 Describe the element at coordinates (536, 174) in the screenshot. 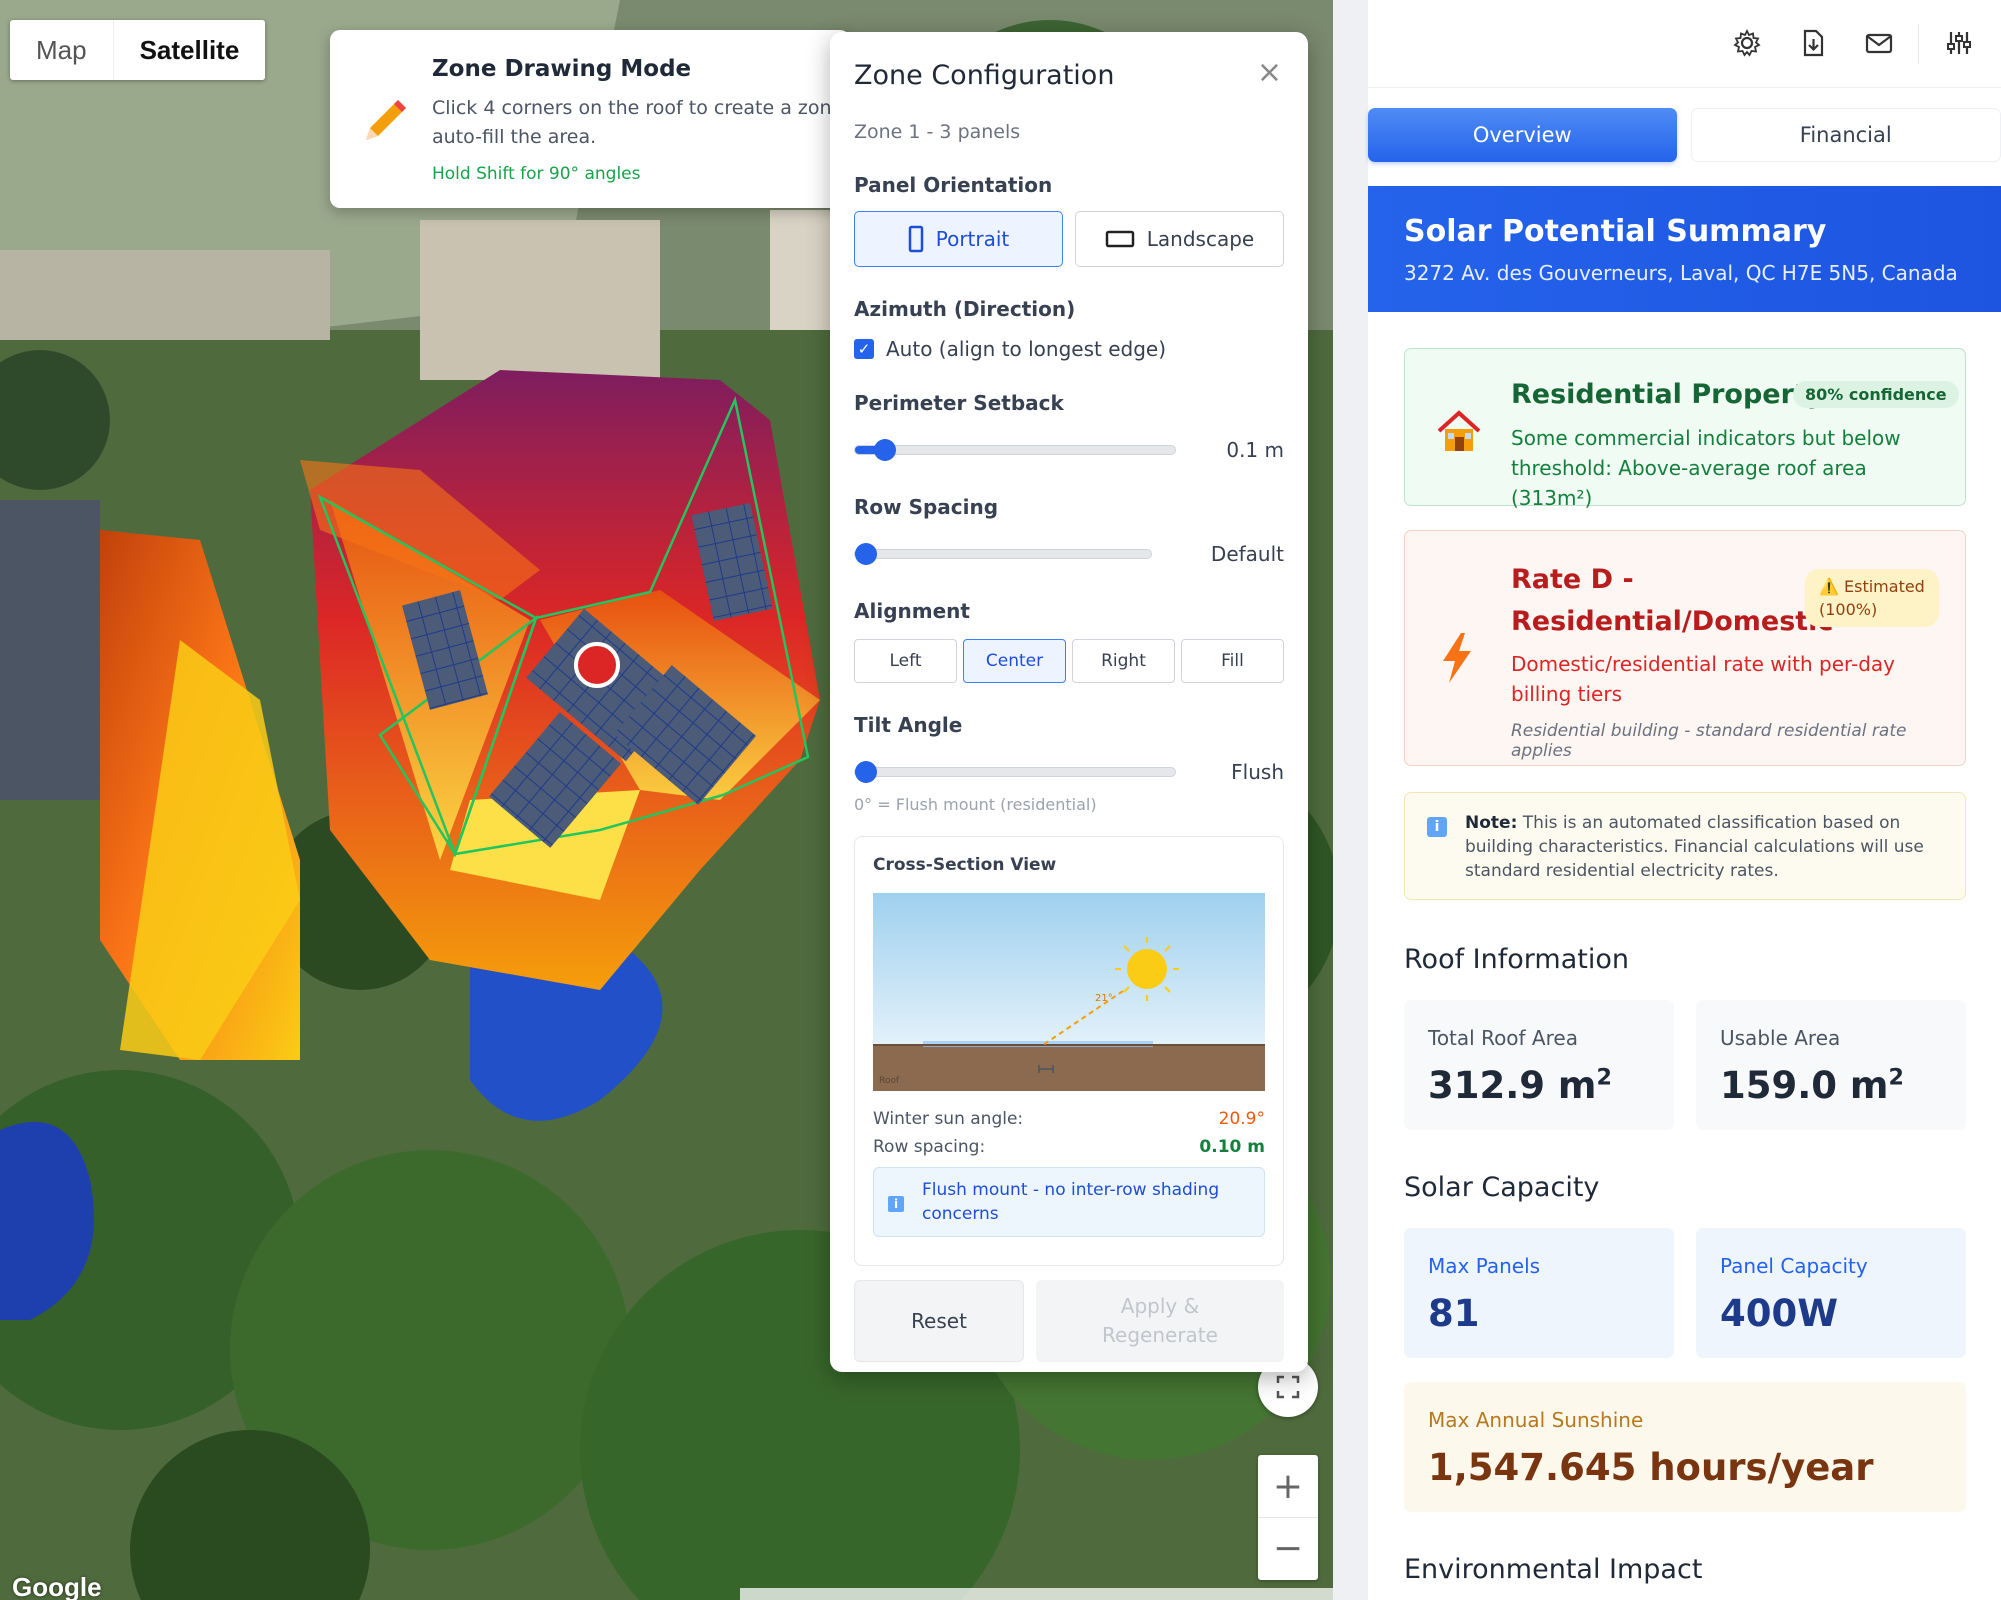

I see `zone-mode-hint: Hold Shift for 90° angles` at that location.